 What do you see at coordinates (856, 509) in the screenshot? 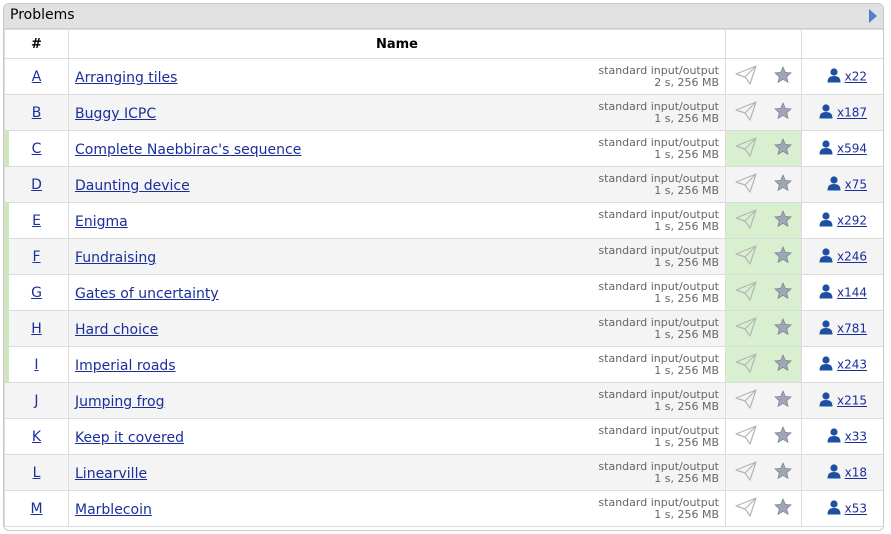
I see `solvers-count-link: x53` at bounding box center [856, 509].